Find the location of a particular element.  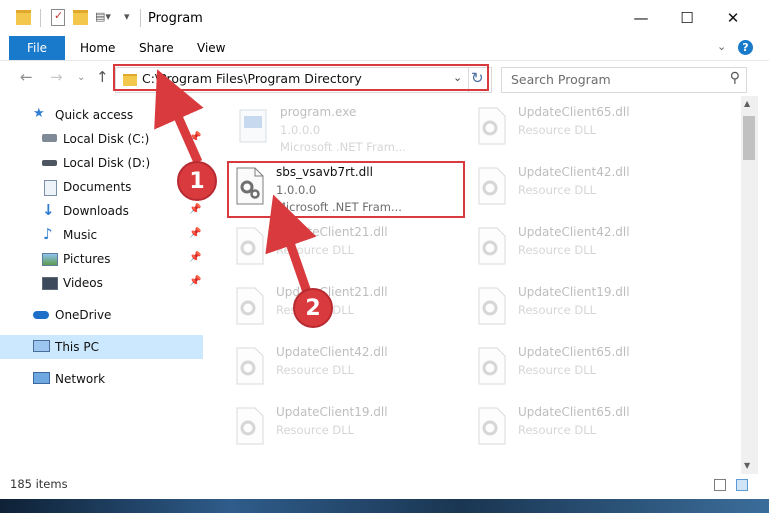

scroll-up-icon: ▲ is located at coordinates (747, 103).